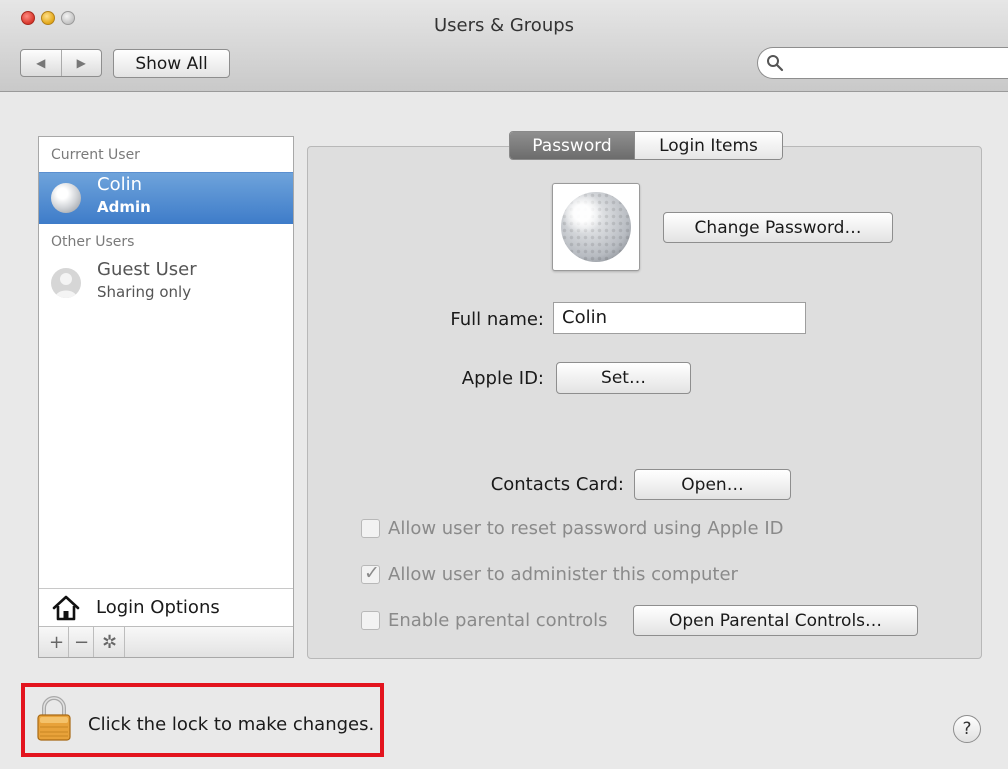  What do you see at coordinates (93, 242) in the screenshot?
I see `other-users-header: Other Users` at bounding box center [93, 242].